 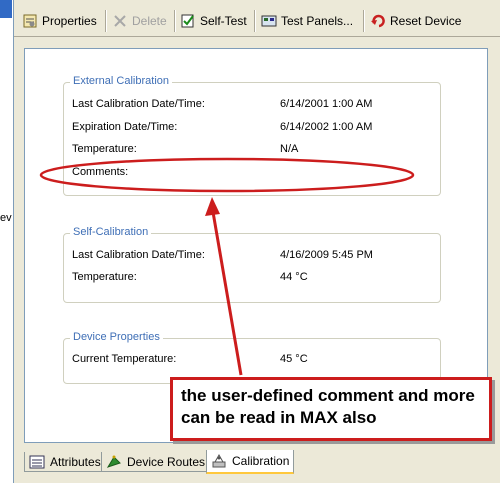 I want to click on tab-device-routes: Device Routes, so click(x=156, y=462).